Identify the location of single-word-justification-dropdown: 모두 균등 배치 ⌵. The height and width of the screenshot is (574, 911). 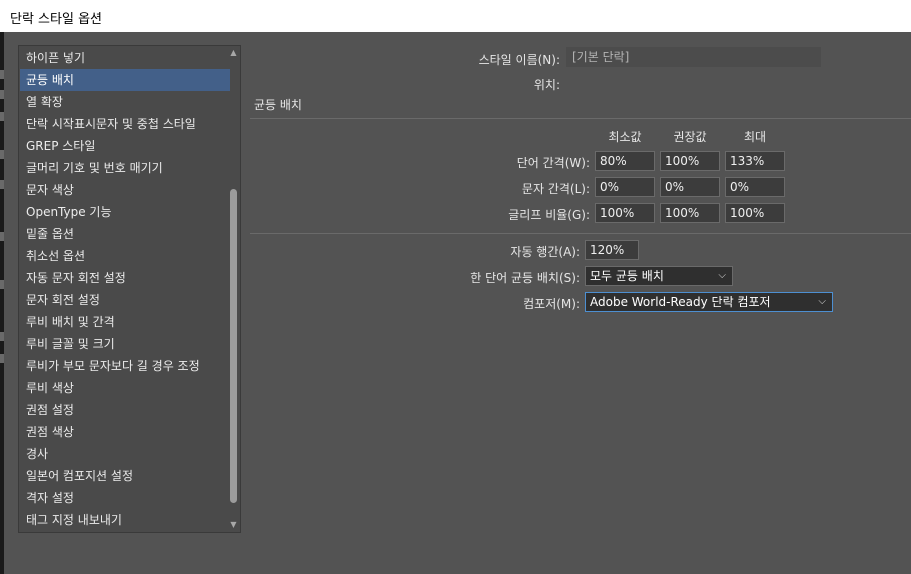
(659, 276).